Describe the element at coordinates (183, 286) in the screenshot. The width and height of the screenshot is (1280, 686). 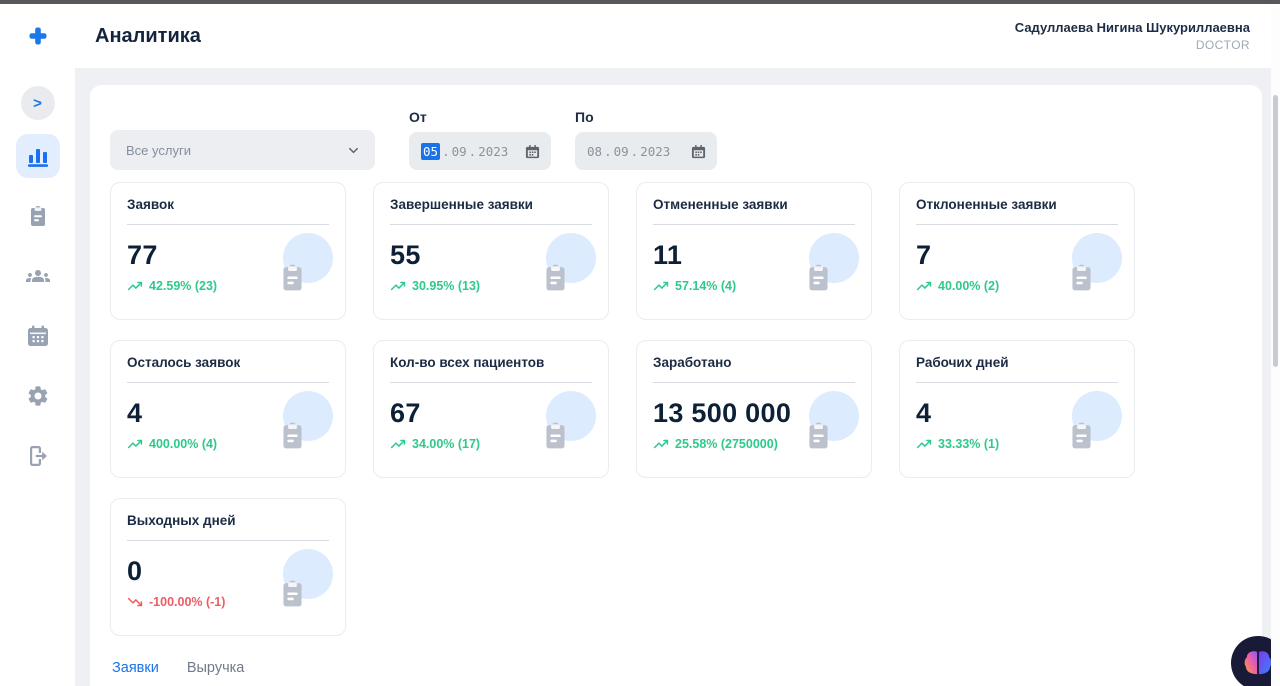
I see `stat-card-trend-text: 42.59% (23)` at that location.